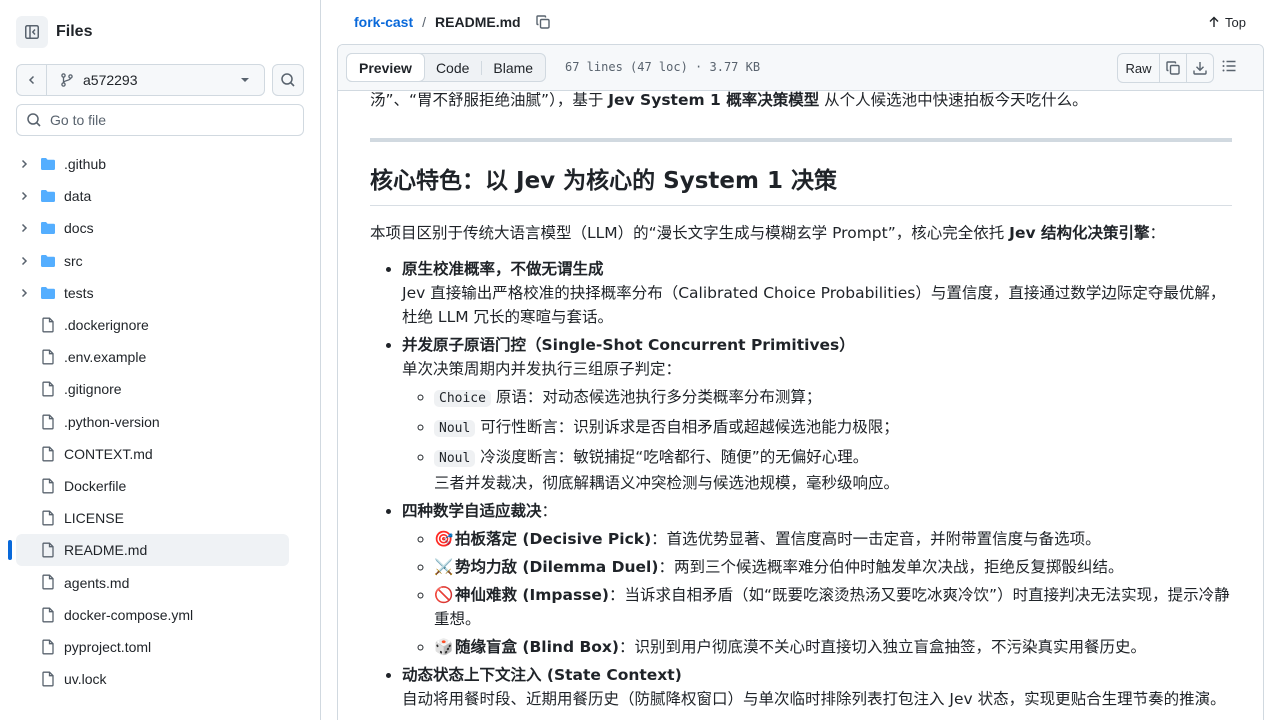  I want to click on branch-row: a572293, so click(160, 80).